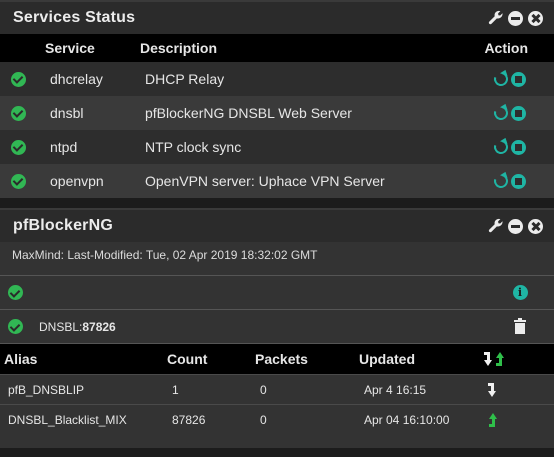  What do you see at coordinates (520, 326) in the screenshot?
I see `trash-icon` at bounding box center [520, 326].